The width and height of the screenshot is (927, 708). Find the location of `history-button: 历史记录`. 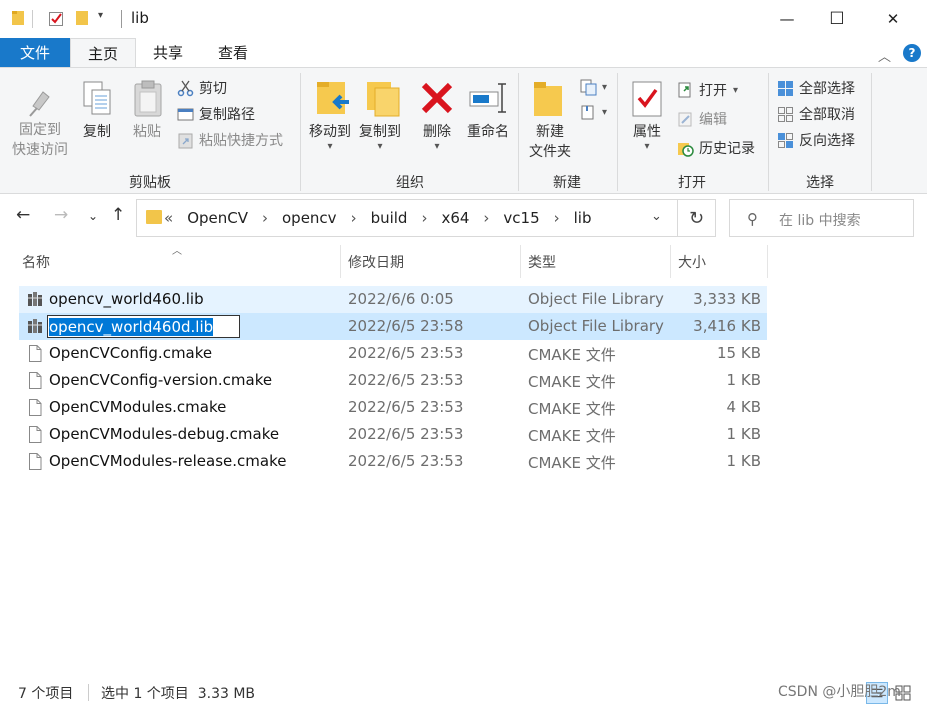

history-button: 历史记录 is located at coordinates (716, 148).